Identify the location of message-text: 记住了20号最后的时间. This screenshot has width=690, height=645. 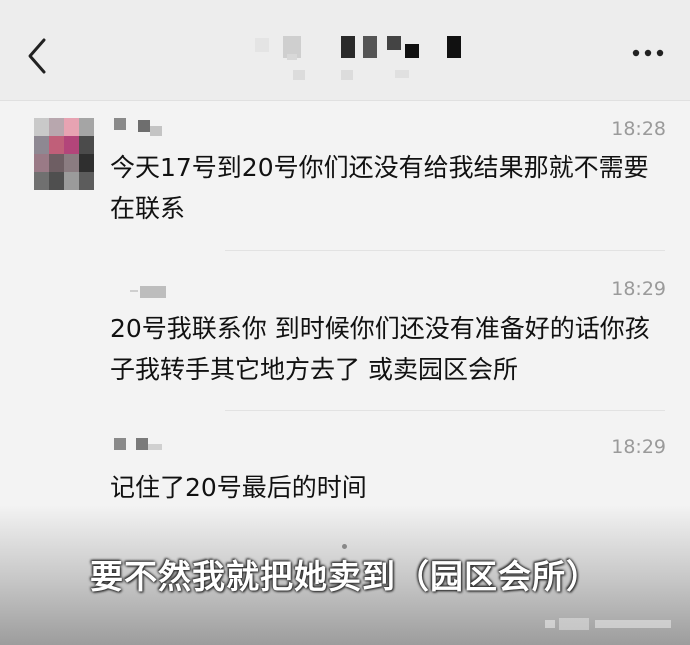
(238, 487).